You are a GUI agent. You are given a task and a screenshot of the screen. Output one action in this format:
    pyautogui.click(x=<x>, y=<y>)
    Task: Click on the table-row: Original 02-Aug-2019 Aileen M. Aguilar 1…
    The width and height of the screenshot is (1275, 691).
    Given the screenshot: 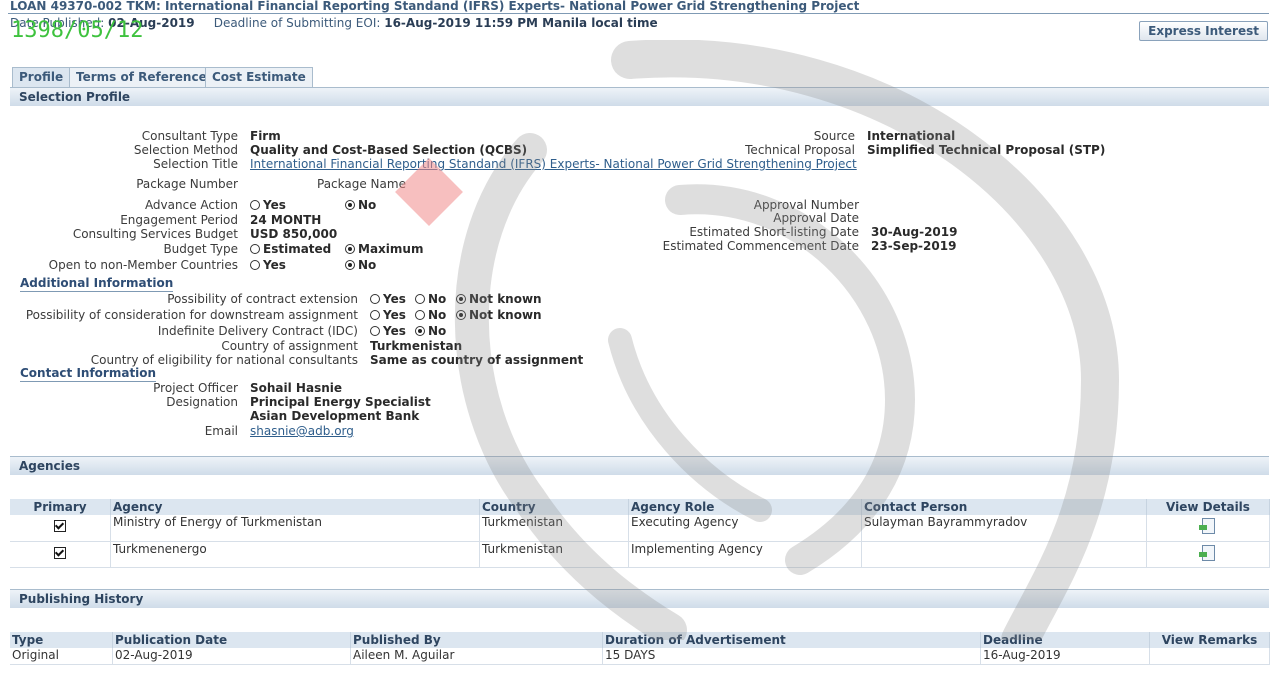 What is the action you would take?
    pyautogui.click(x=640, y=656)
    